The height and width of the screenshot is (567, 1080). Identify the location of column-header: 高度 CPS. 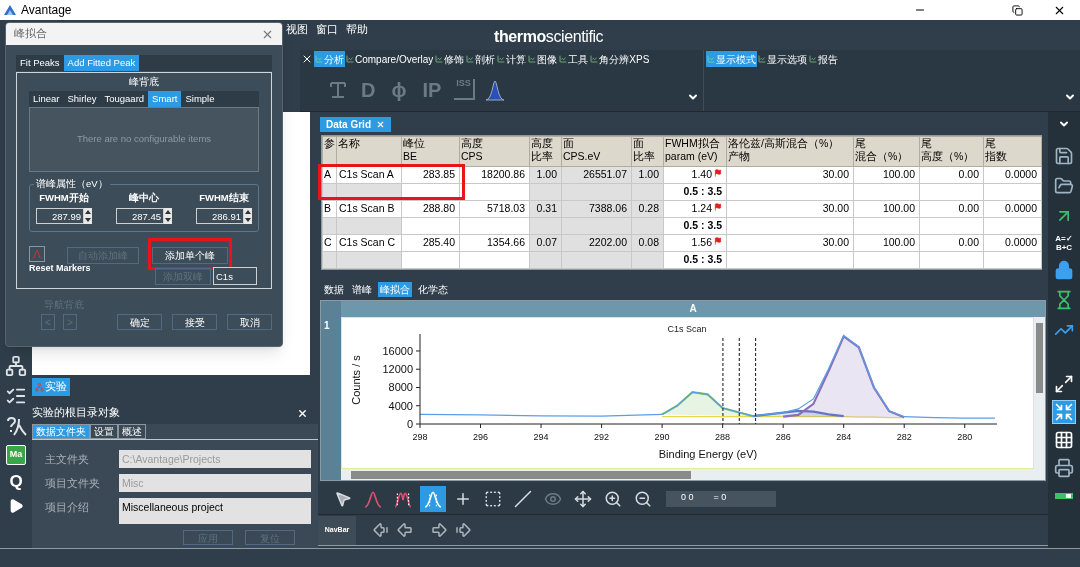
(494, 151).